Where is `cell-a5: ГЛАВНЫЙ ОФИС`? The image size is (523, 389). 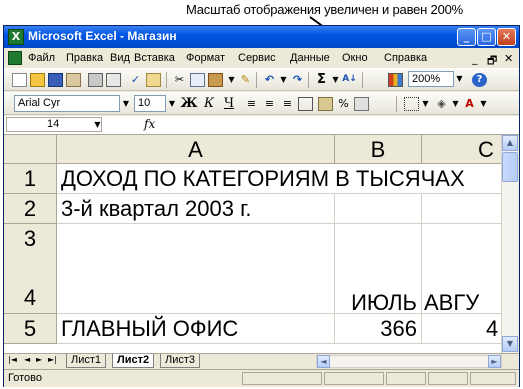
cell-a5: ГЛАВНЫЙ ОФИС is located at coordinates (196, 329).